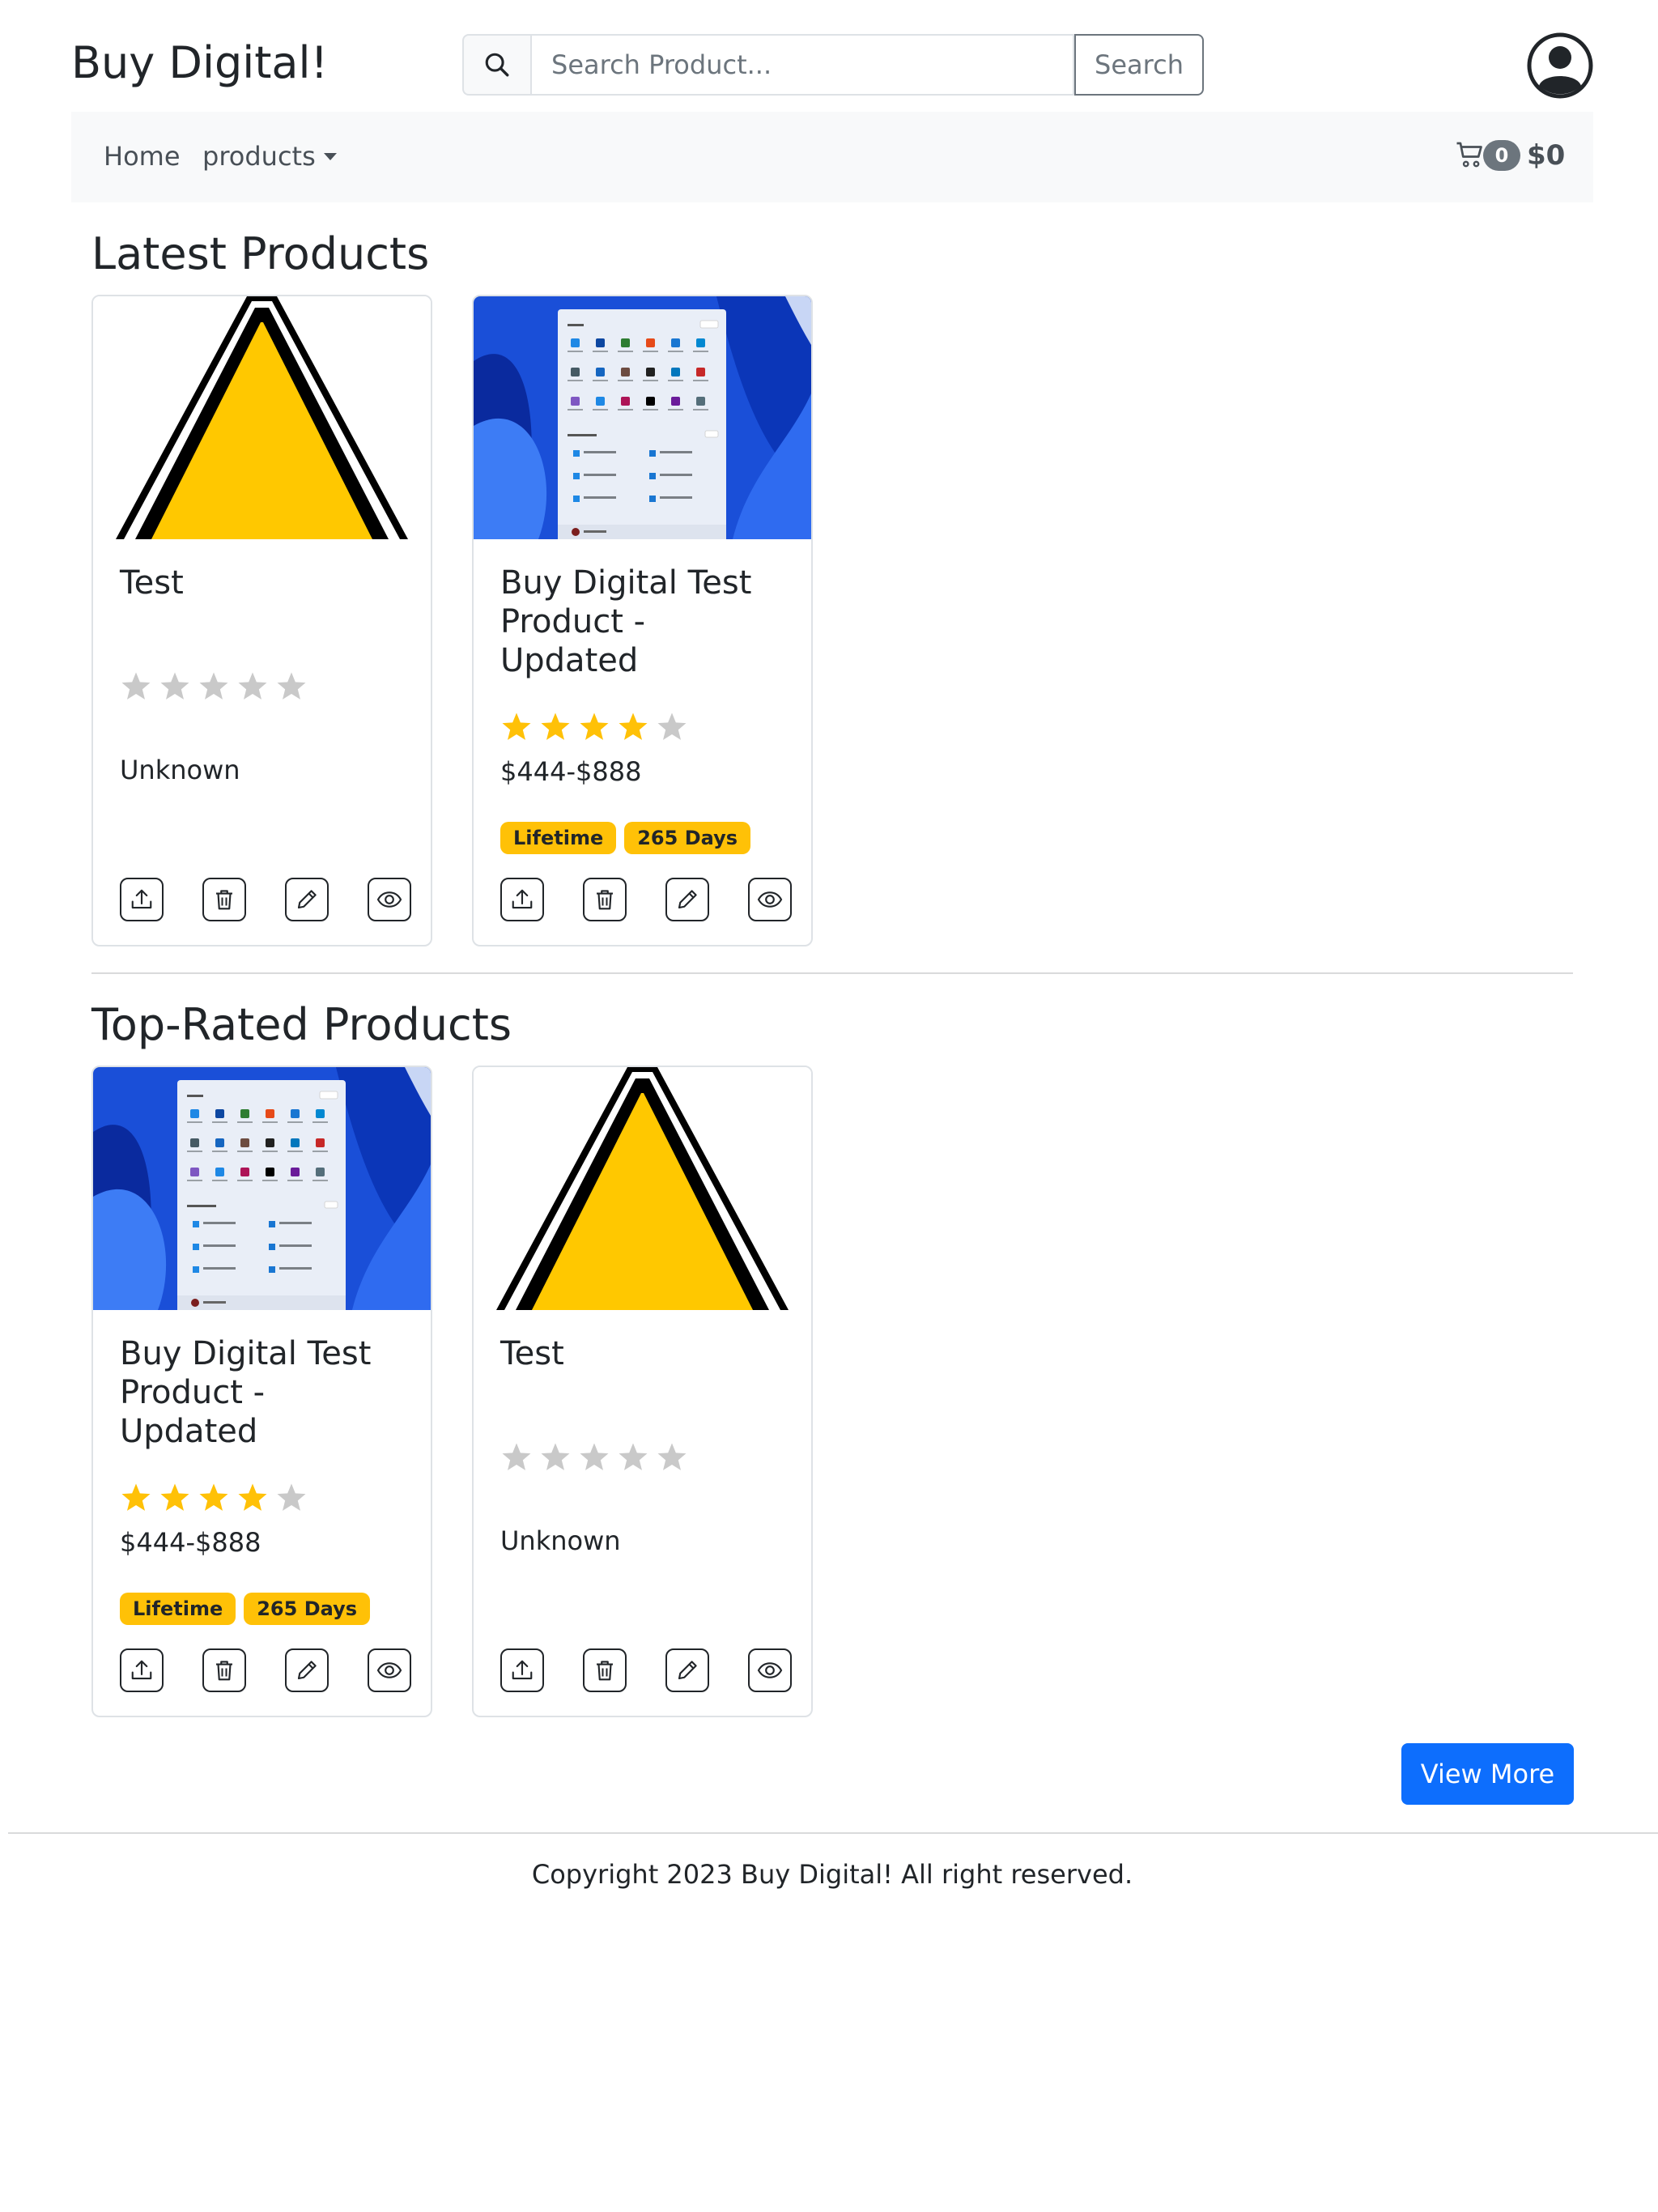  I want to click on cart-total: $0, so click(1546, 156).